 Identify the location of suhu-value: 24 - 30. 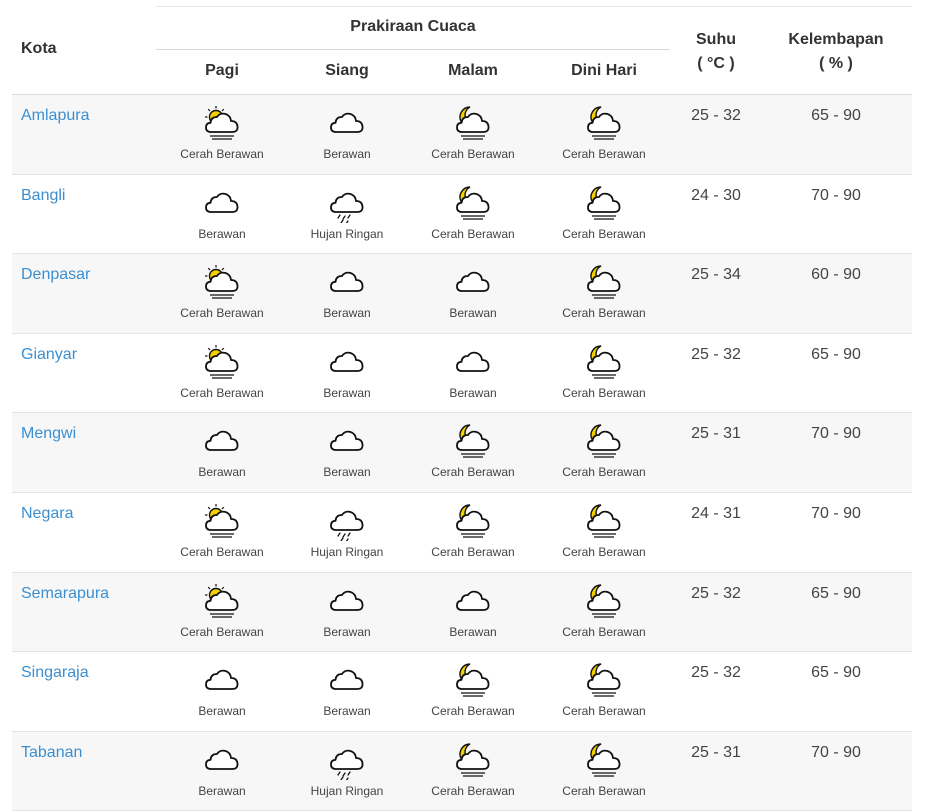
(716, 195).